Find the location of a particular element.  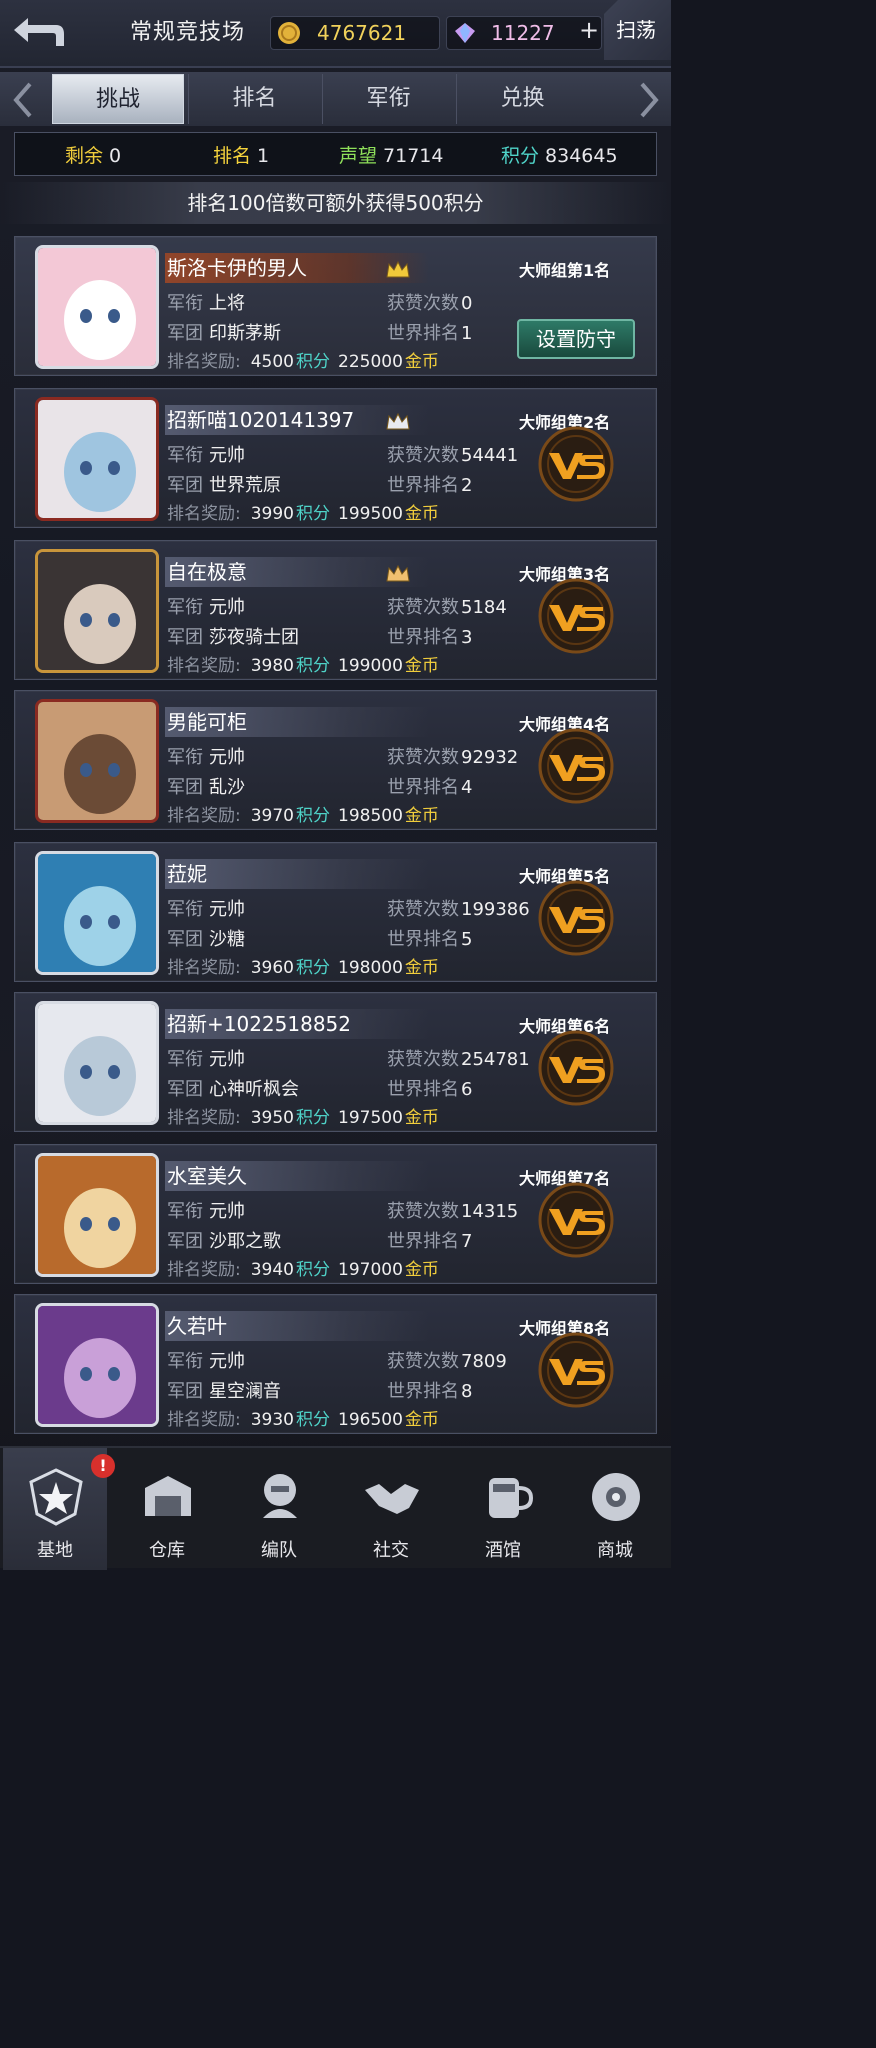

rank-reward: 排名奖励: 4500 积分 225000 金币 is located at coordinates (303, 362).